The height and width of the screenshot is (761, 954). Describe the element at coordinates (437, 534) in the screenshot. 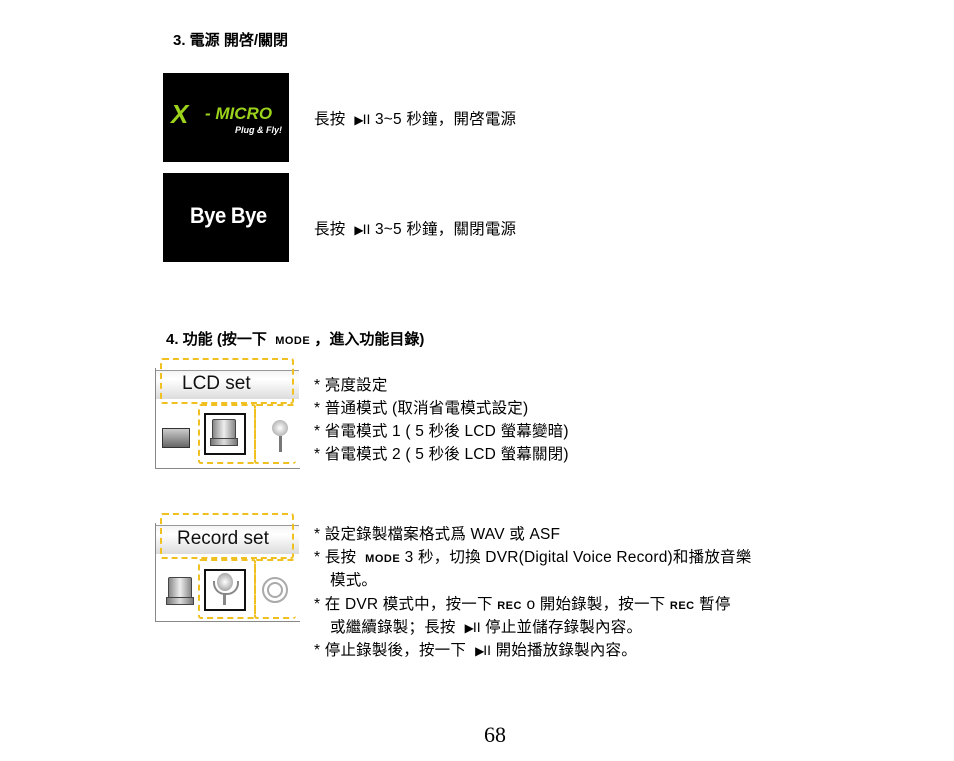

I see `record-bullet-1: * 設定錄製檔案格式爲 WAV 或 ASF` at that location.